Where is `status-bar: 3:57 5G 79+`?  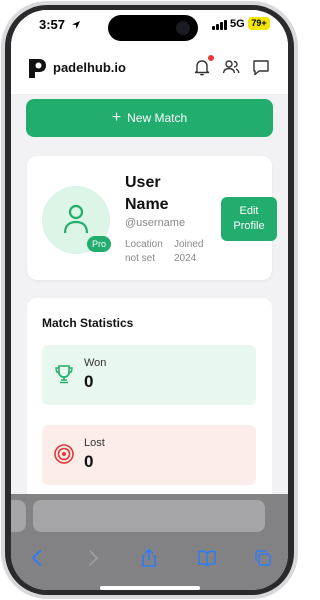 status-bar: 3:57 5G 79+ is located at coordinates (149, 26).